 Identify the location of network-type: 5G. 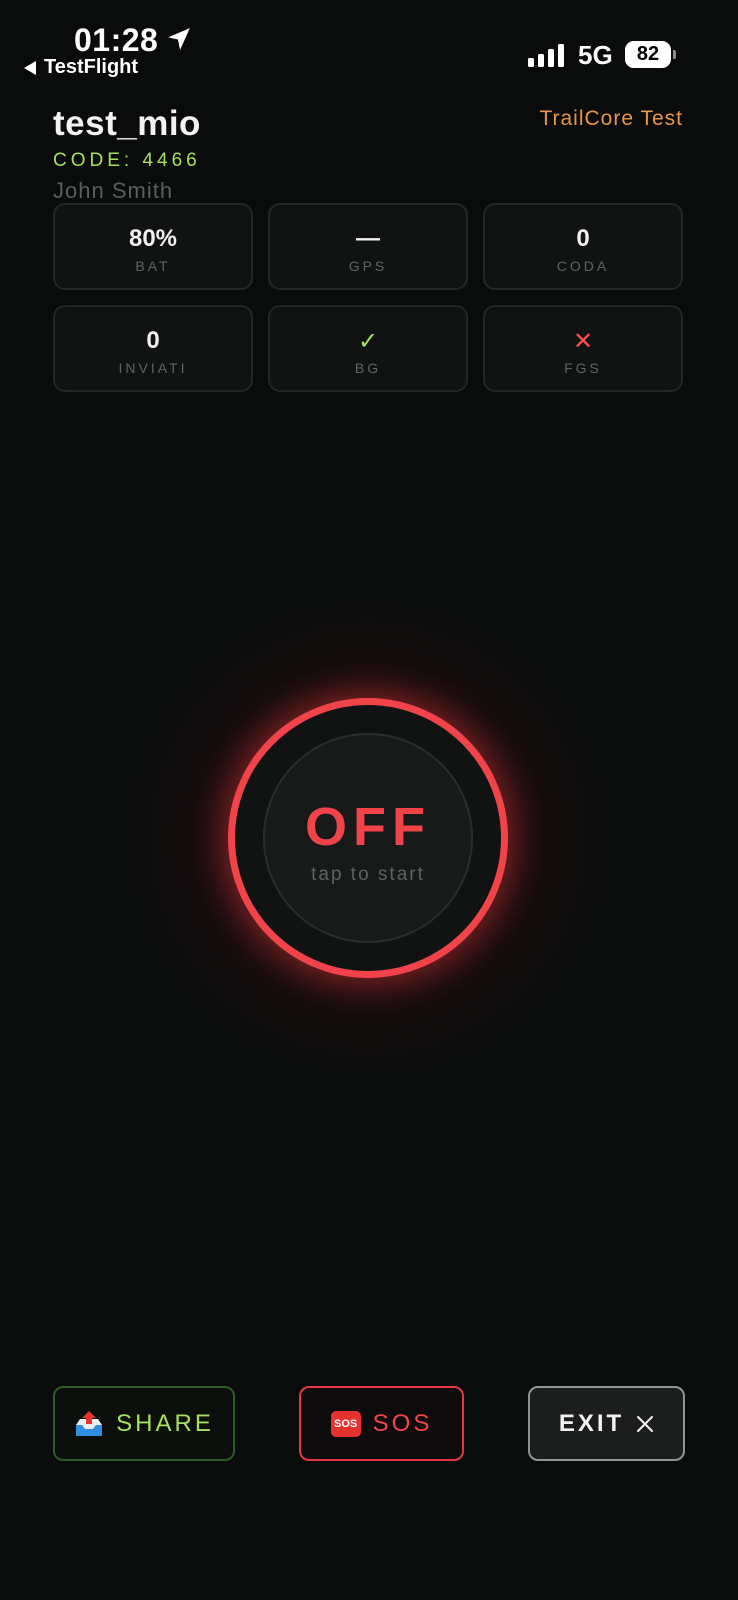
(595, 55).